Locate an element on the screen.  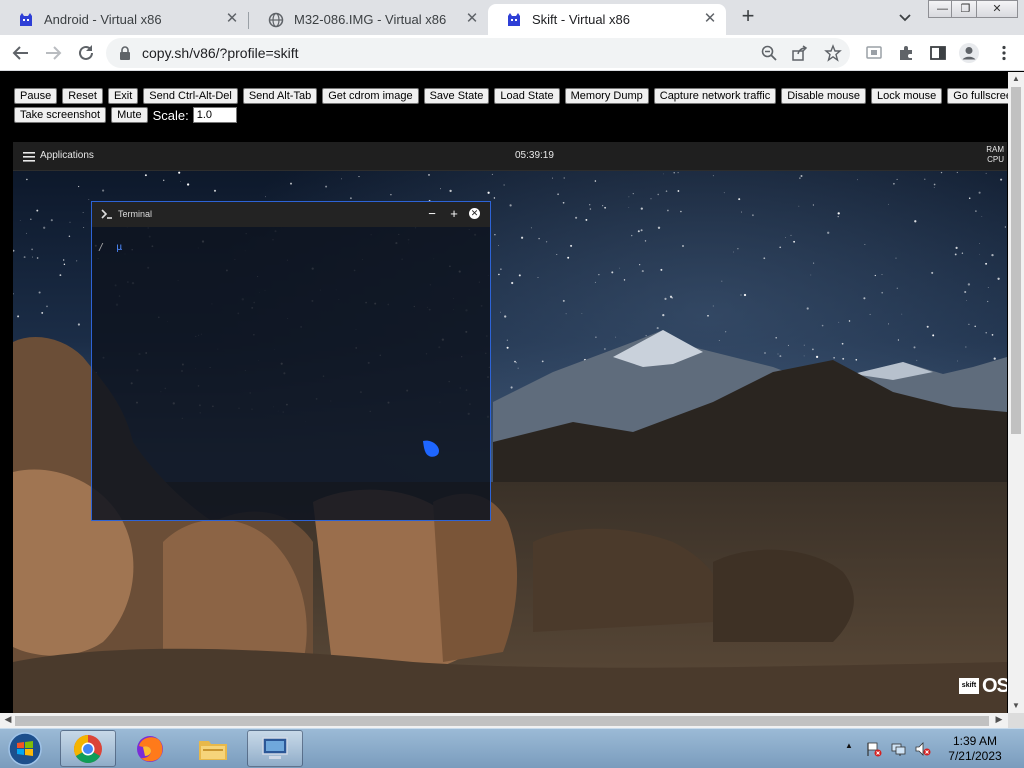
extensions-puzzle-icon is located at coordinates (906, 53).